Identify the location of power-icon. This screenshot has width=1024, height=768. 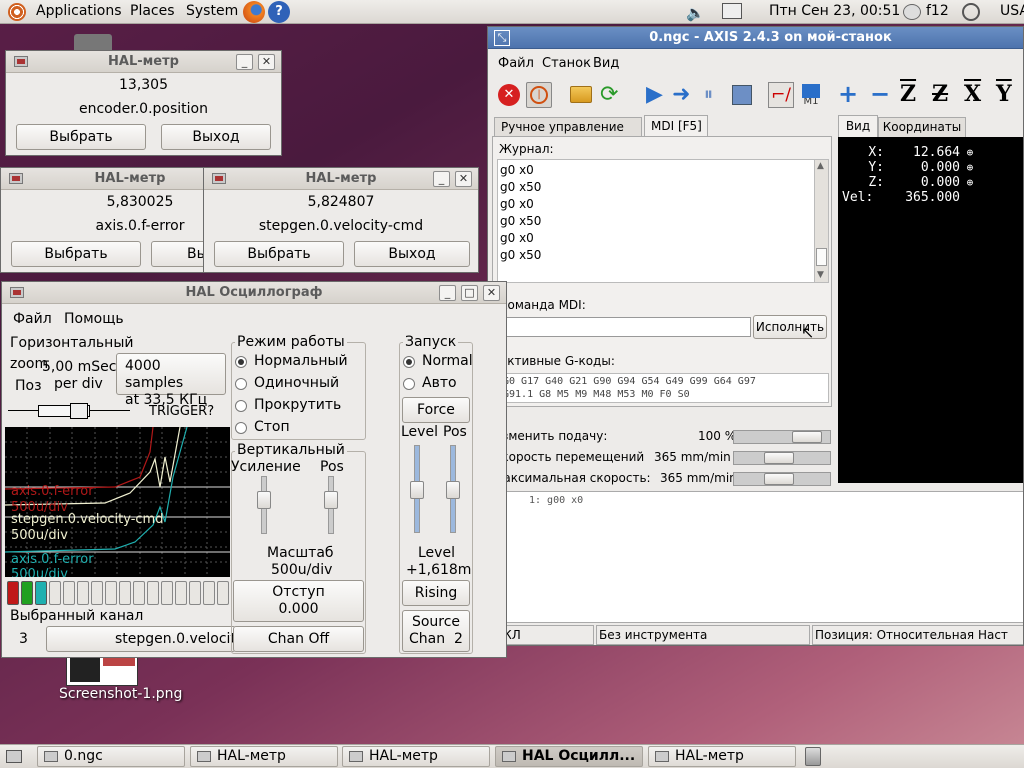
(971, 12).